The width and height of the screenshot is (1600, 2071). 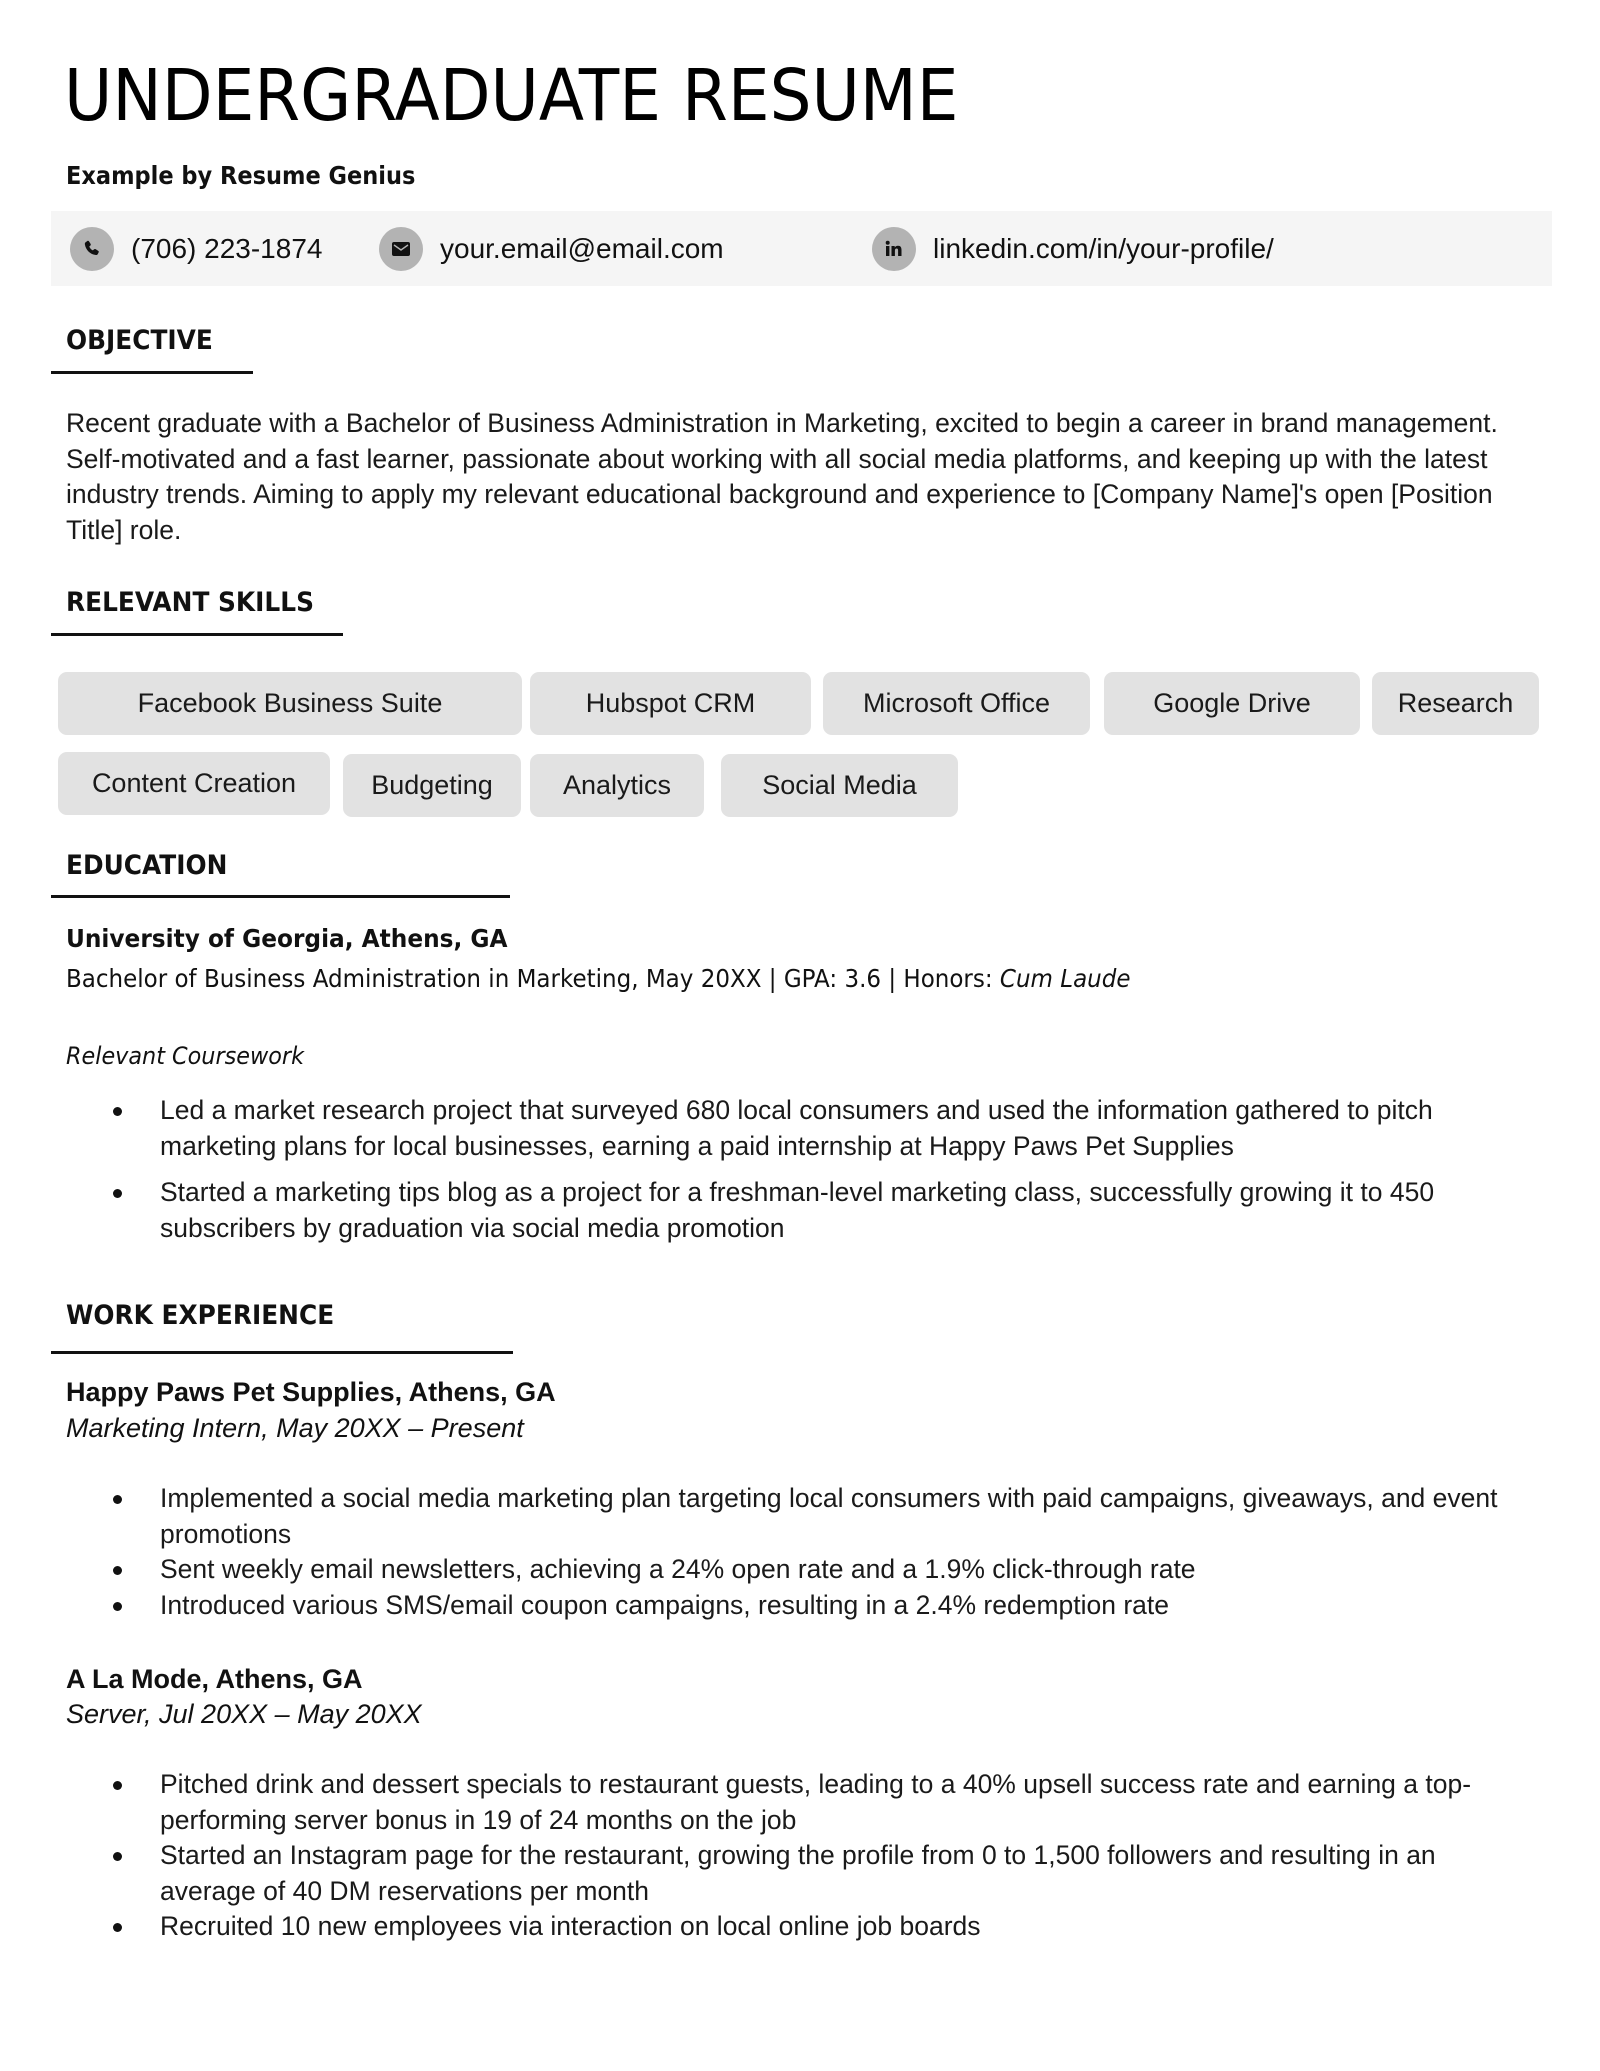 What do you see at coordinates (617, 785) in the screenshot?
I see `skill-pill: Analytics` at bounding box center [617, 785].